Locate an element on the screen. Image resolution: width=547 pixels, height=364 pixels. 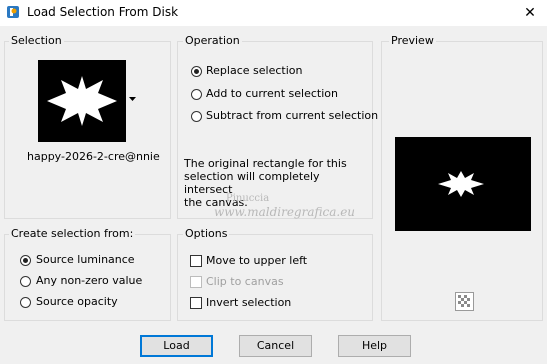
preview-shape-image is located at coordinates (461, 184).